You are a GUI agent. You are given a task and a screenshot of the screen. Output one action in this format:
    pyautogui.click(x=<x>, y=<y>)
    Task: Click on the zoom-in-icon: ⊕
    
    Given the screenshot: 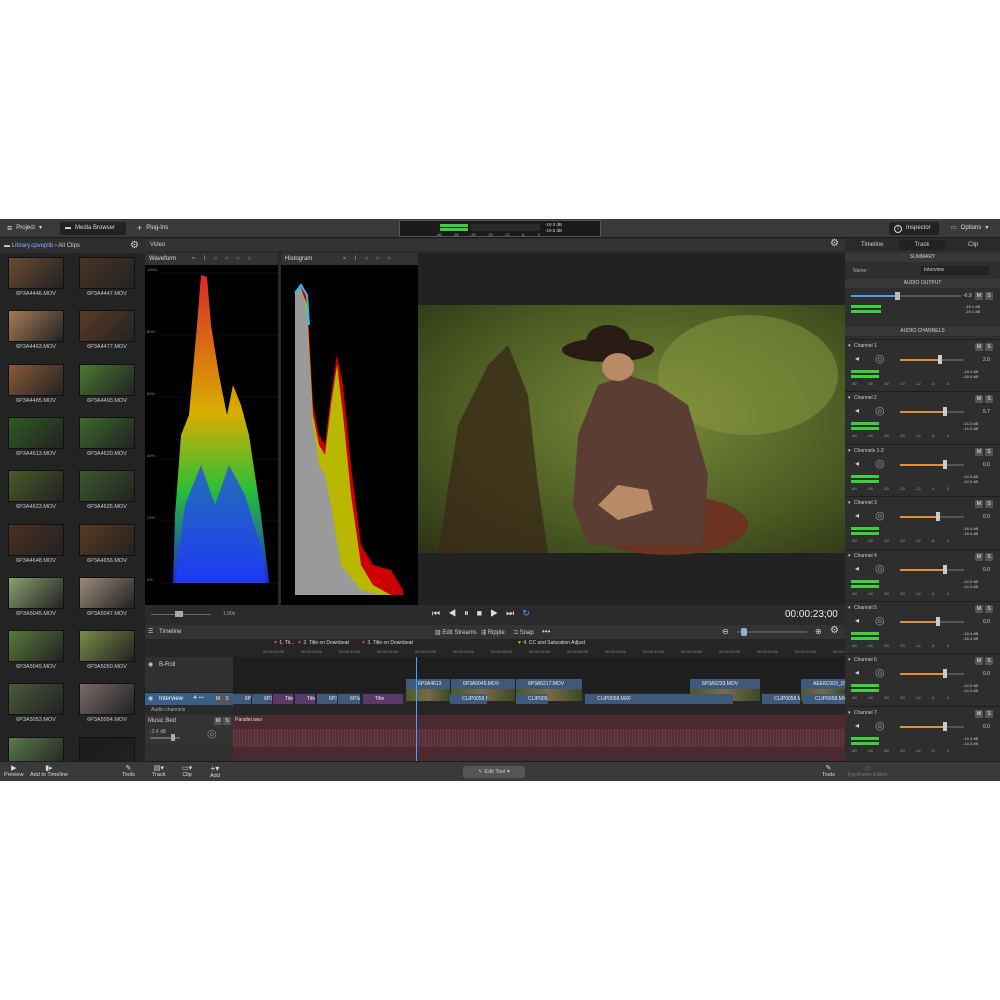 What is the action you would take?
    pyautogui.click(x=818, y=631)
    